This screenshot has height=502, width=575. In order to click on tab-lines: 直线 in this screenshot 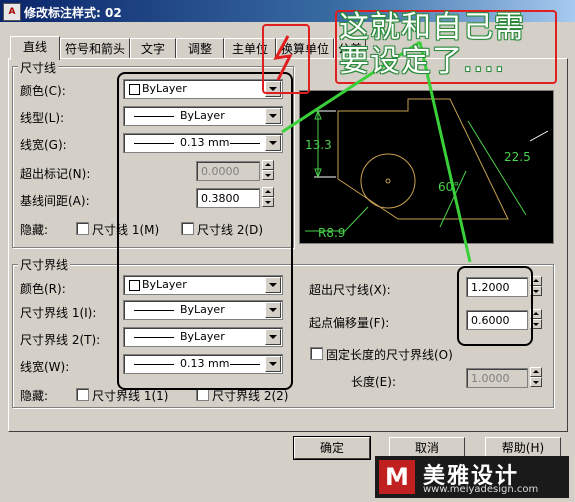, I will do `click(35, 48)`.